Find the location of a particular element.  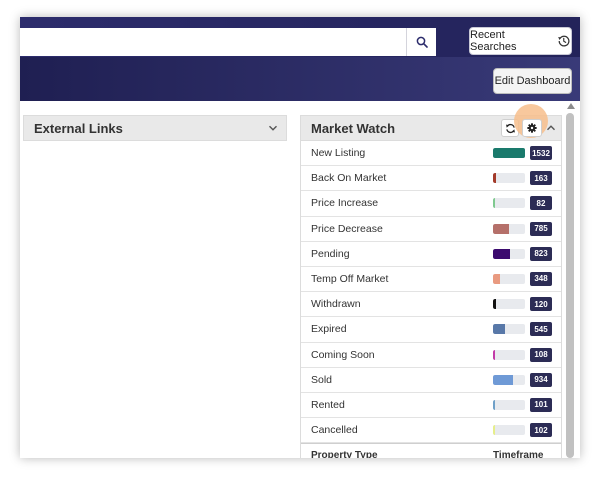

settings-button is located at coordinates (532, 128).